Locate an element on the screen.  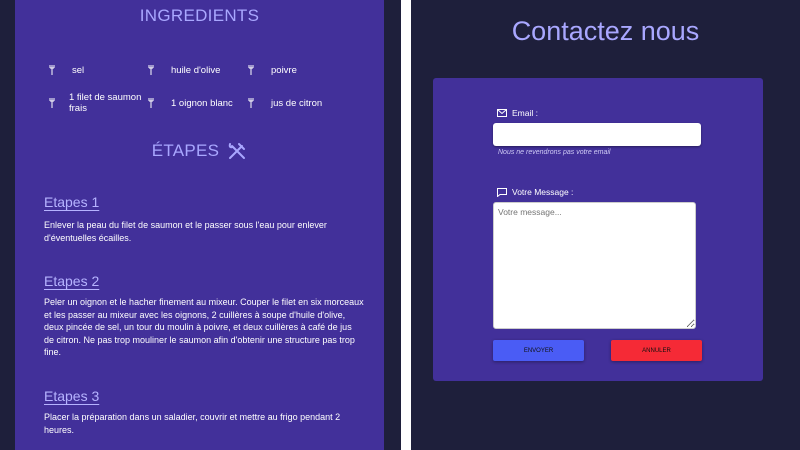
email-label-row: Email : is located at coordinates (517, 113).